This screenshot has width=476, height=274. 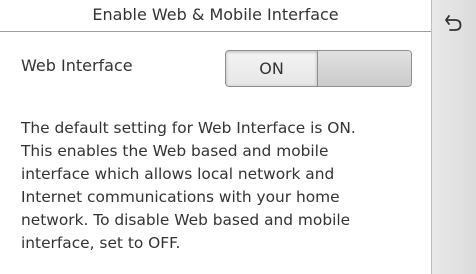 What do you see at coordinates (364, 68) in the screenshot?
I see `toggle-off-option` at bounding box center [364, 68].